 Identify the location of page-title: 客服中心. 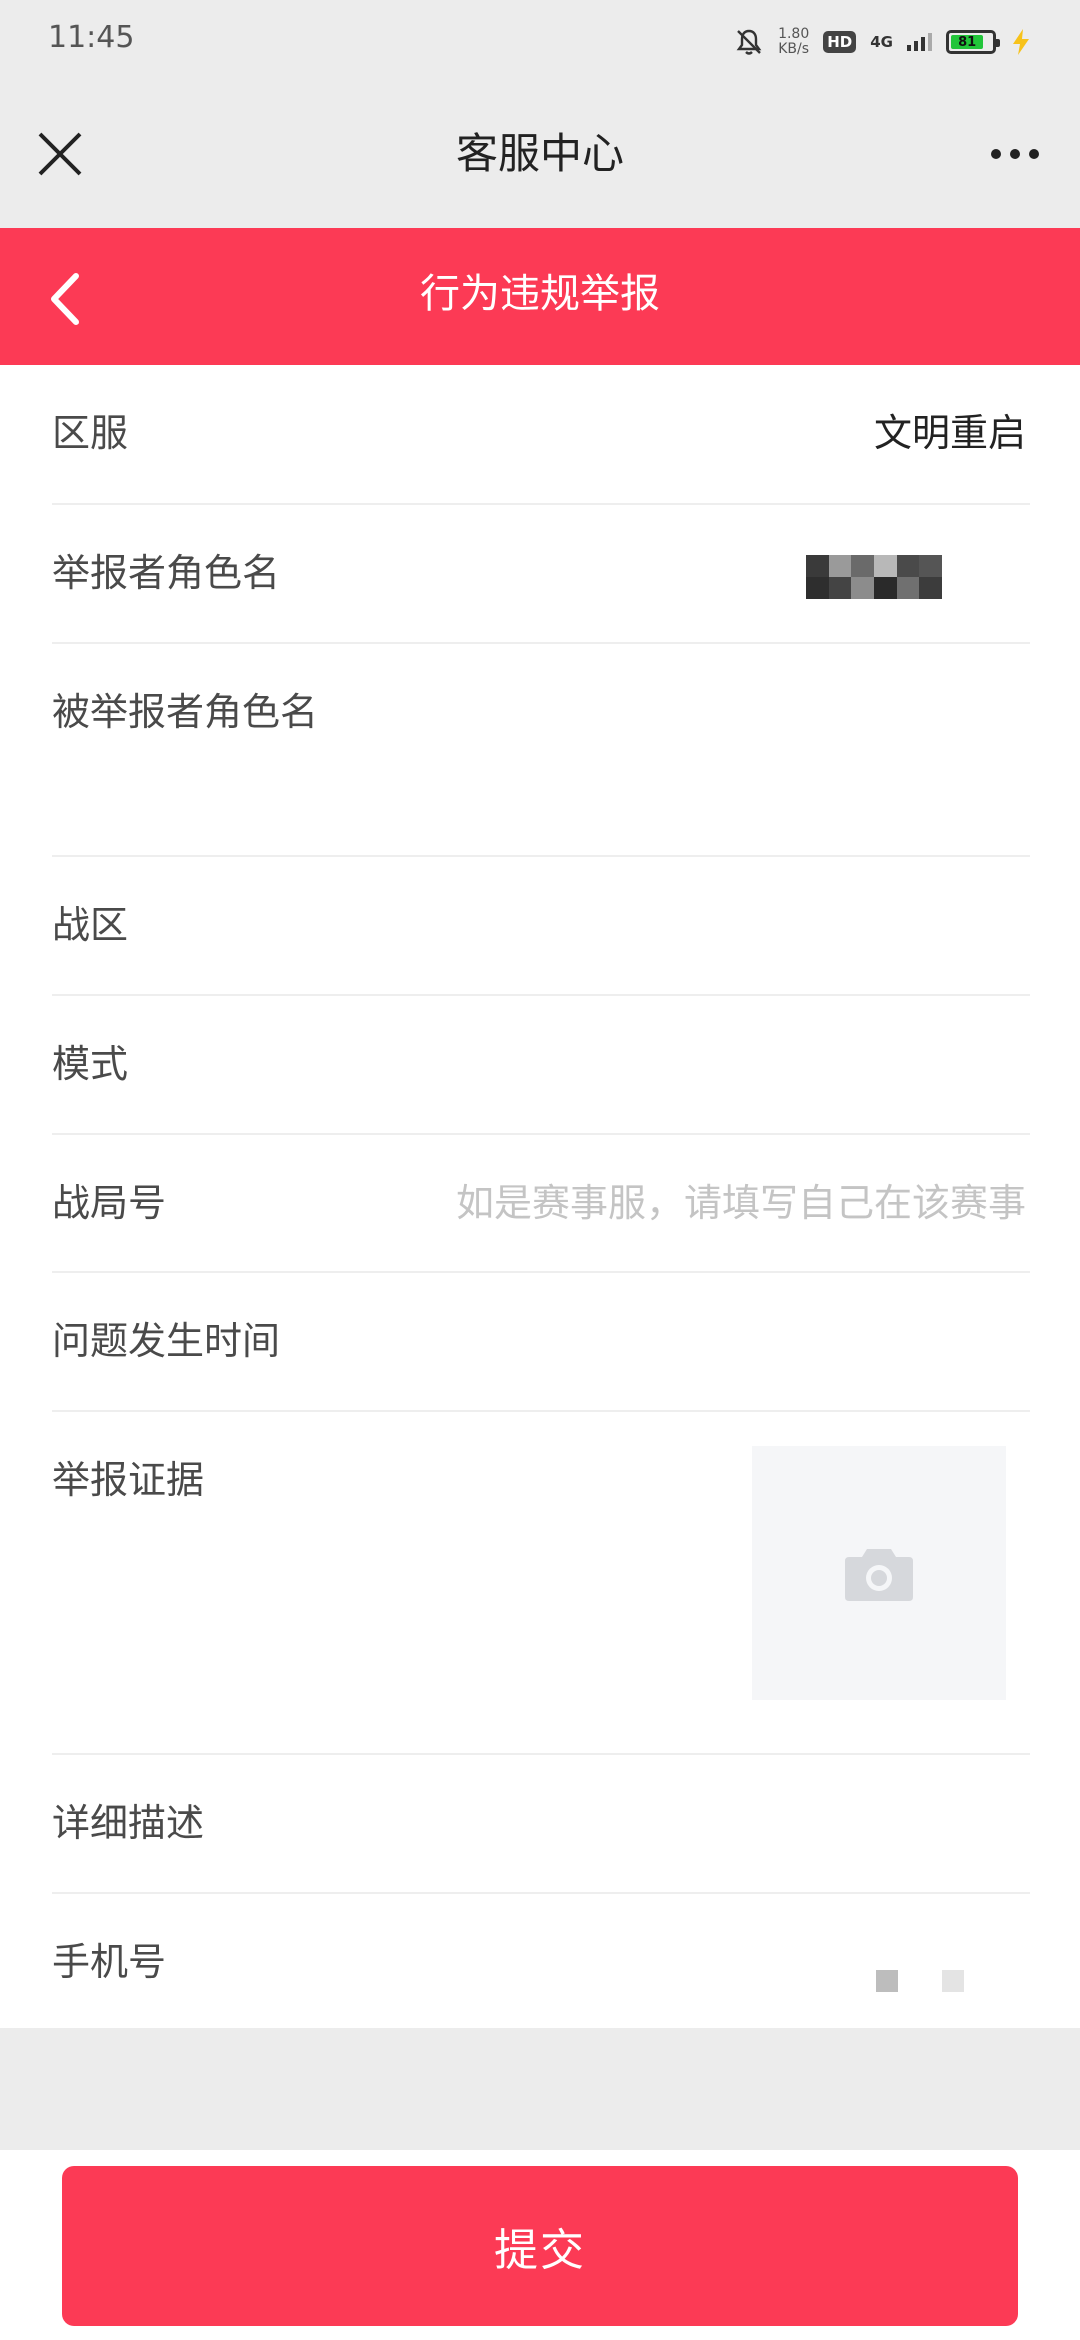
(539, 153).